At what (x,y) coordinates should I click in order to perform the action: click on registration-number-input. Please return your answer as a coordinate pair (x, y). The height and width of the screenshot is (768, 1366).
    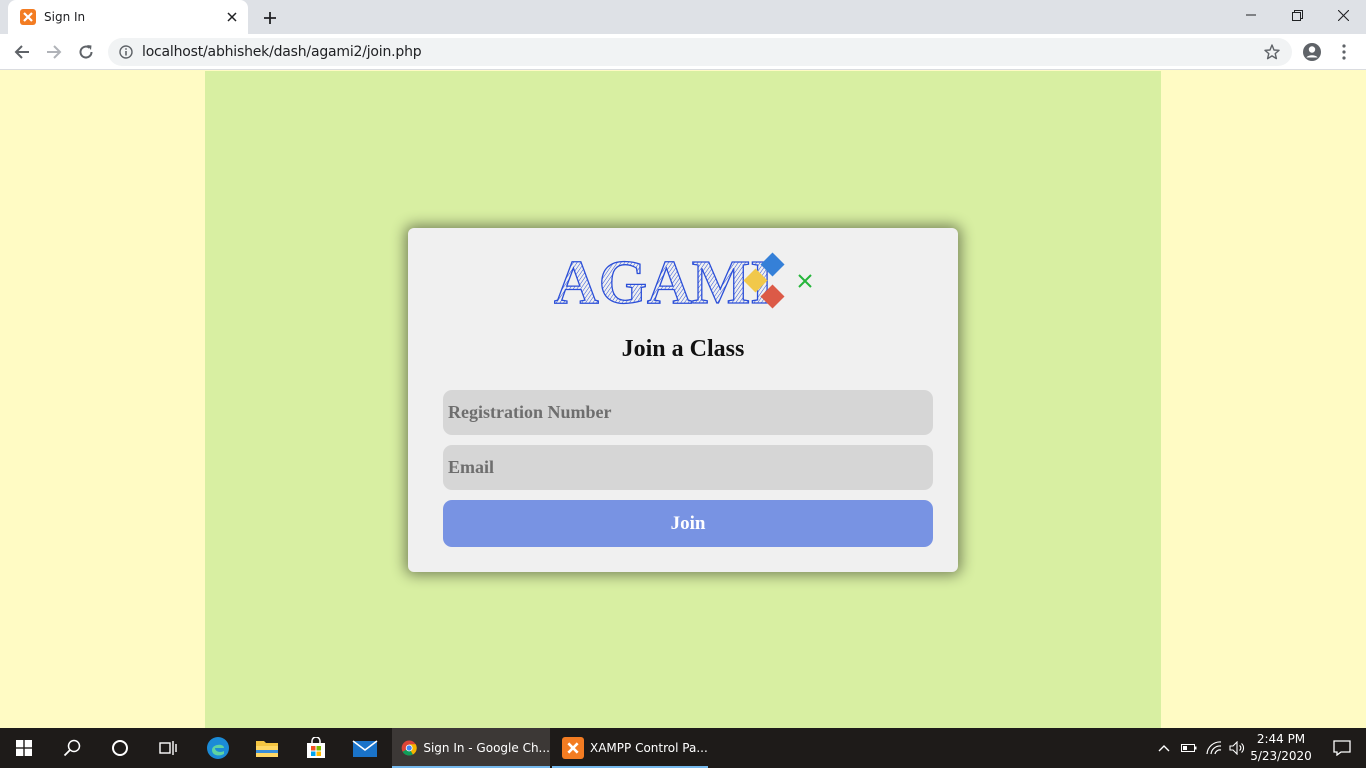
    Looking at the image, I should click on (688, 412).